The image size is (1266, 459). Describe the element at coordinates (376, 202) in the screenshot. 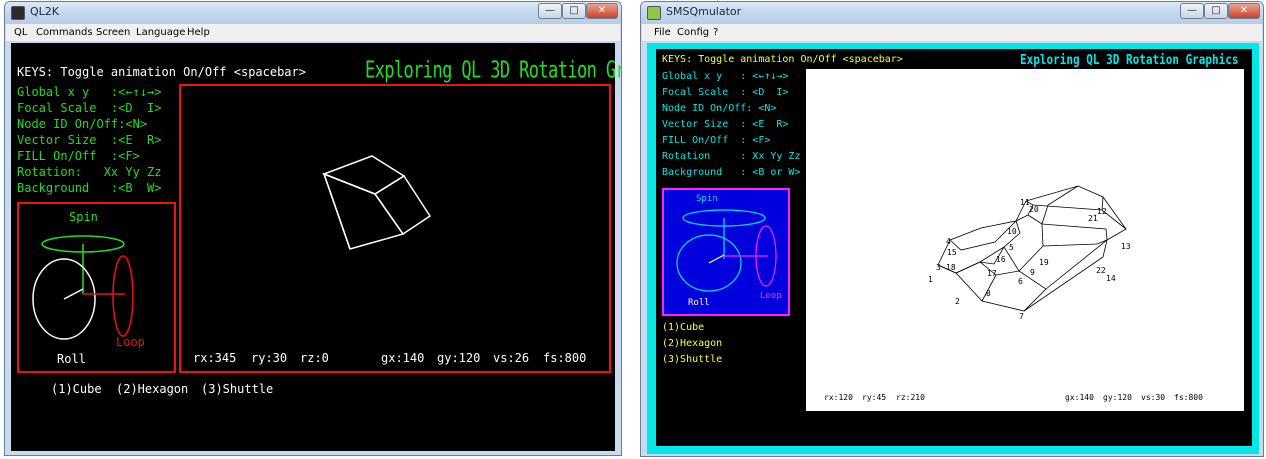

I see `cube-wireframe` at that location.